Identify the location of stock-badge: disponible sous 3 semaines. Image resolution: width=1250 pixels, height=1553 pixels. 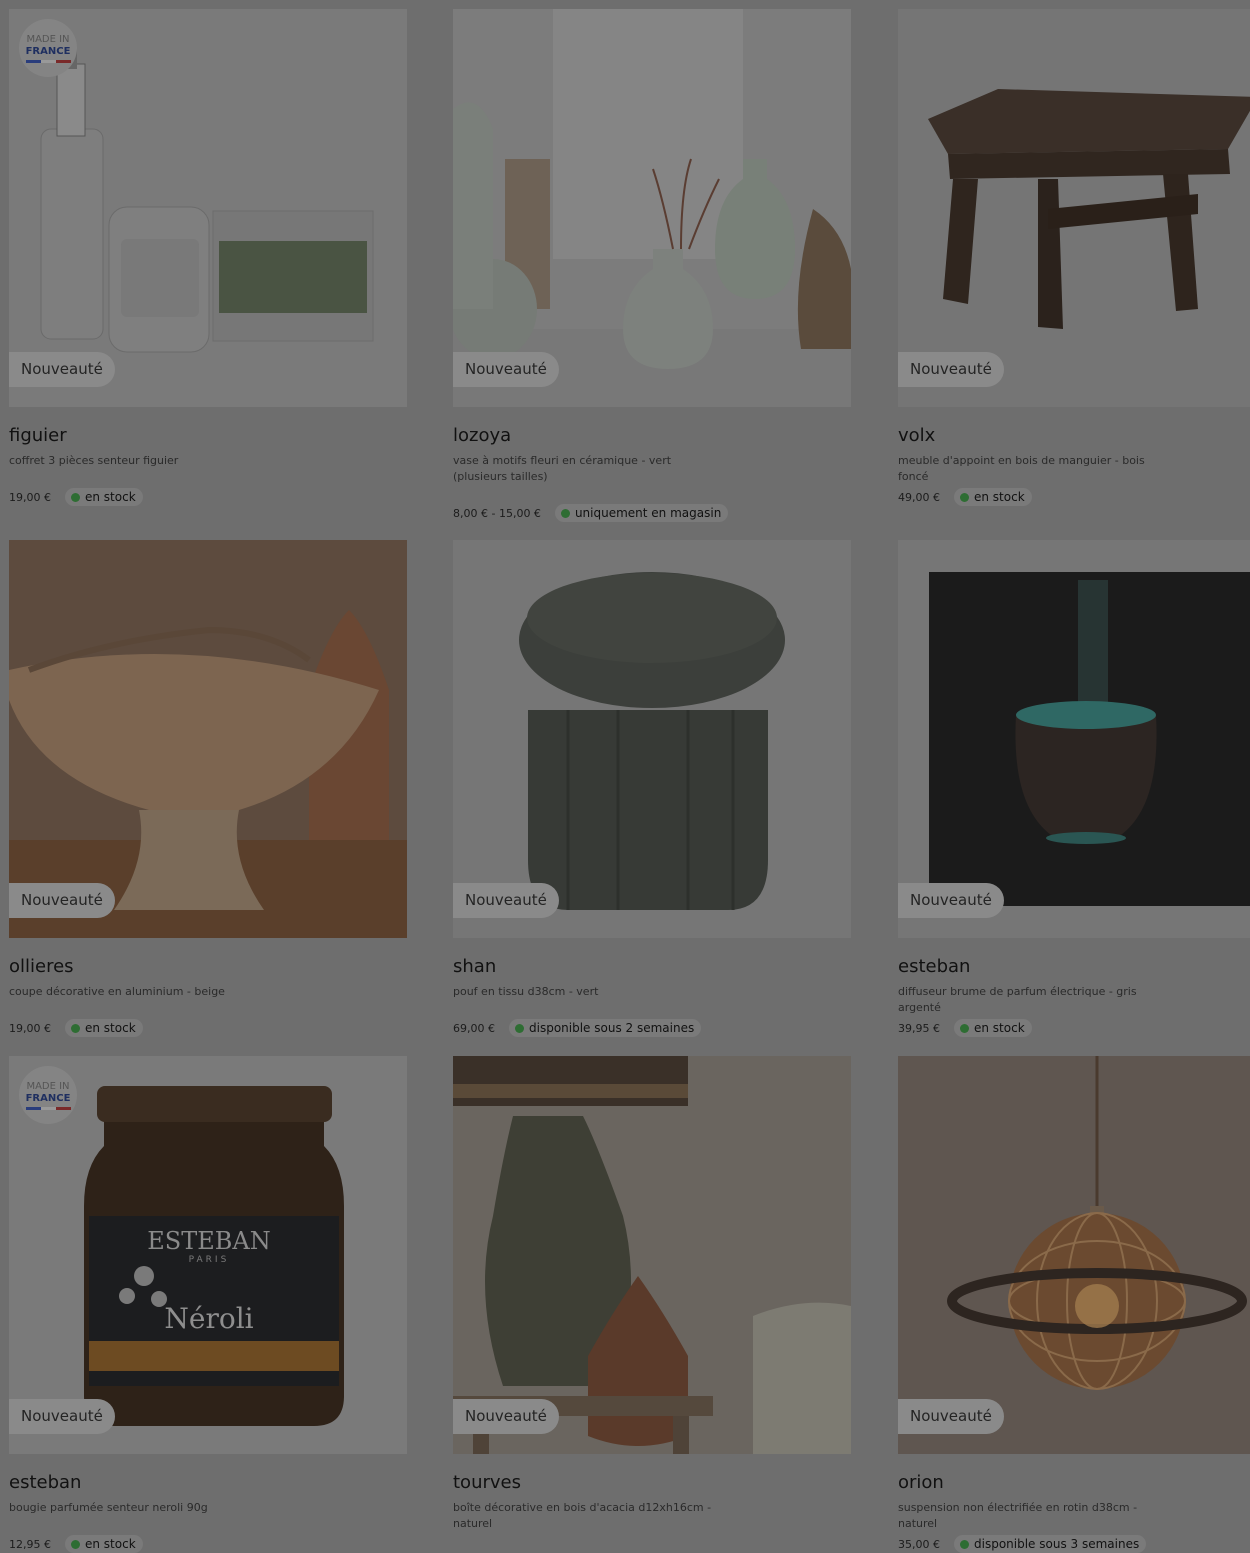
(1050, 1544).